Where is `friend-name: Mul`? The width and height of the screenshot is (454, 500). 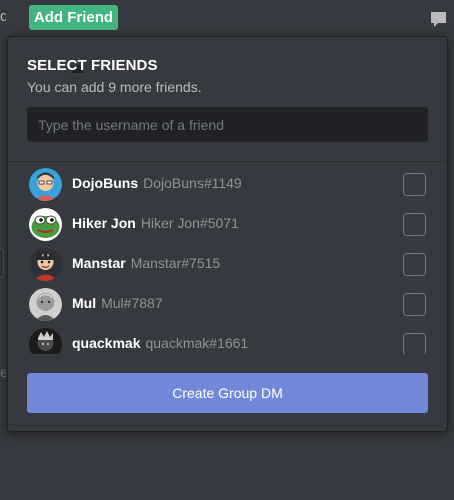
friend-name: Mul is located at coordinates (84, 303).